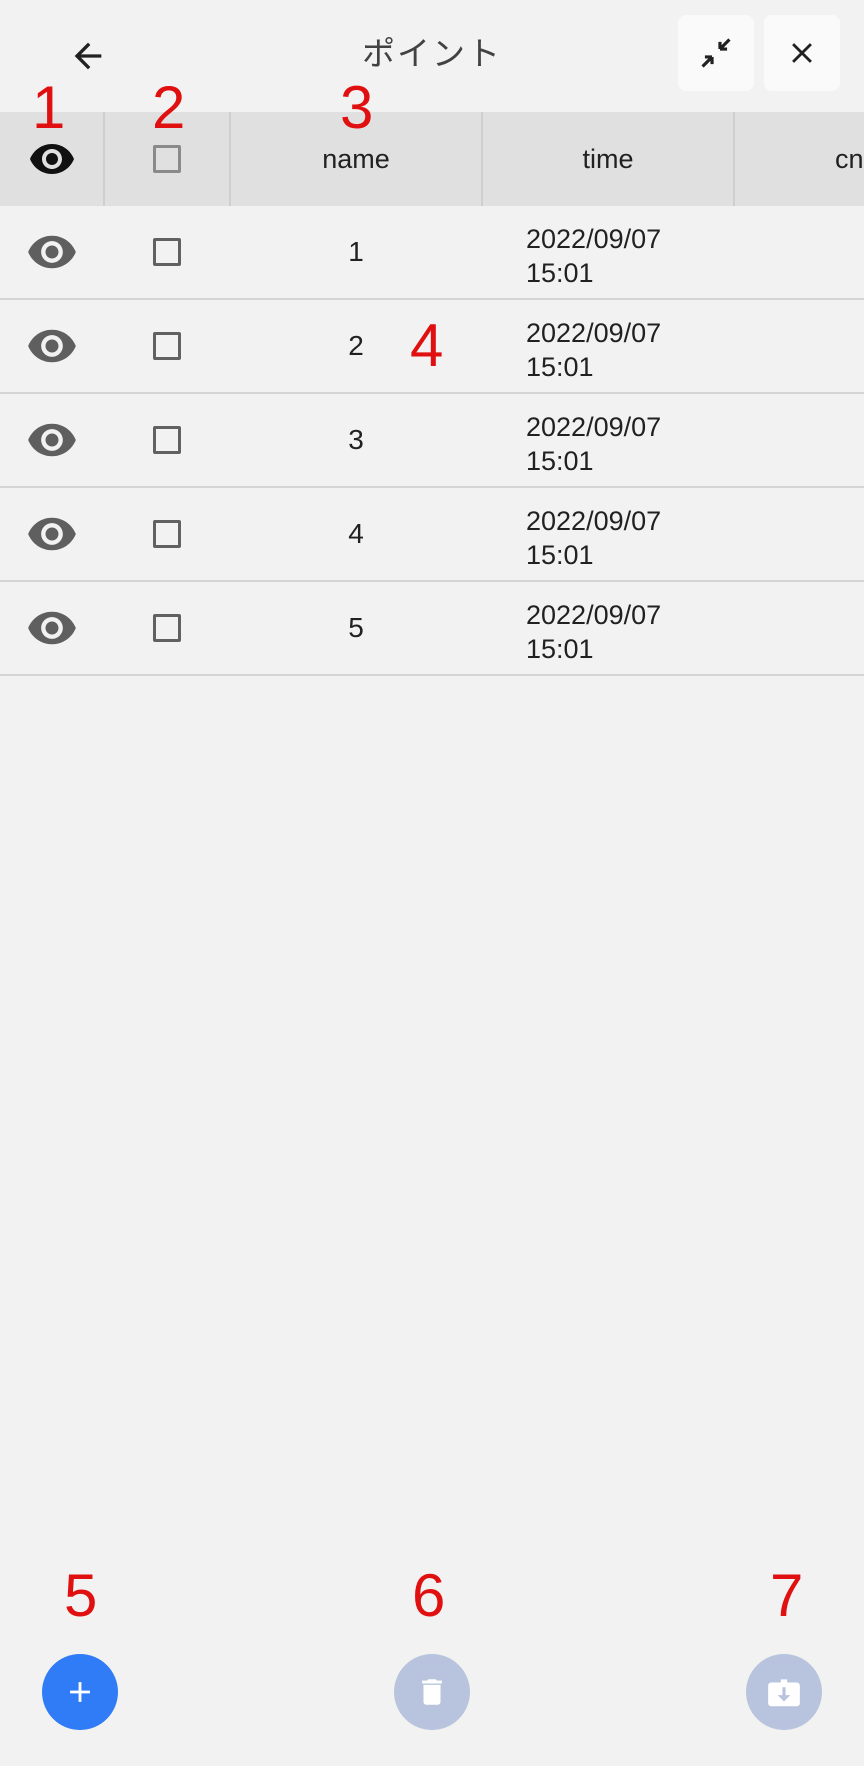  I want to click on delete-button, so click(432, 1692).